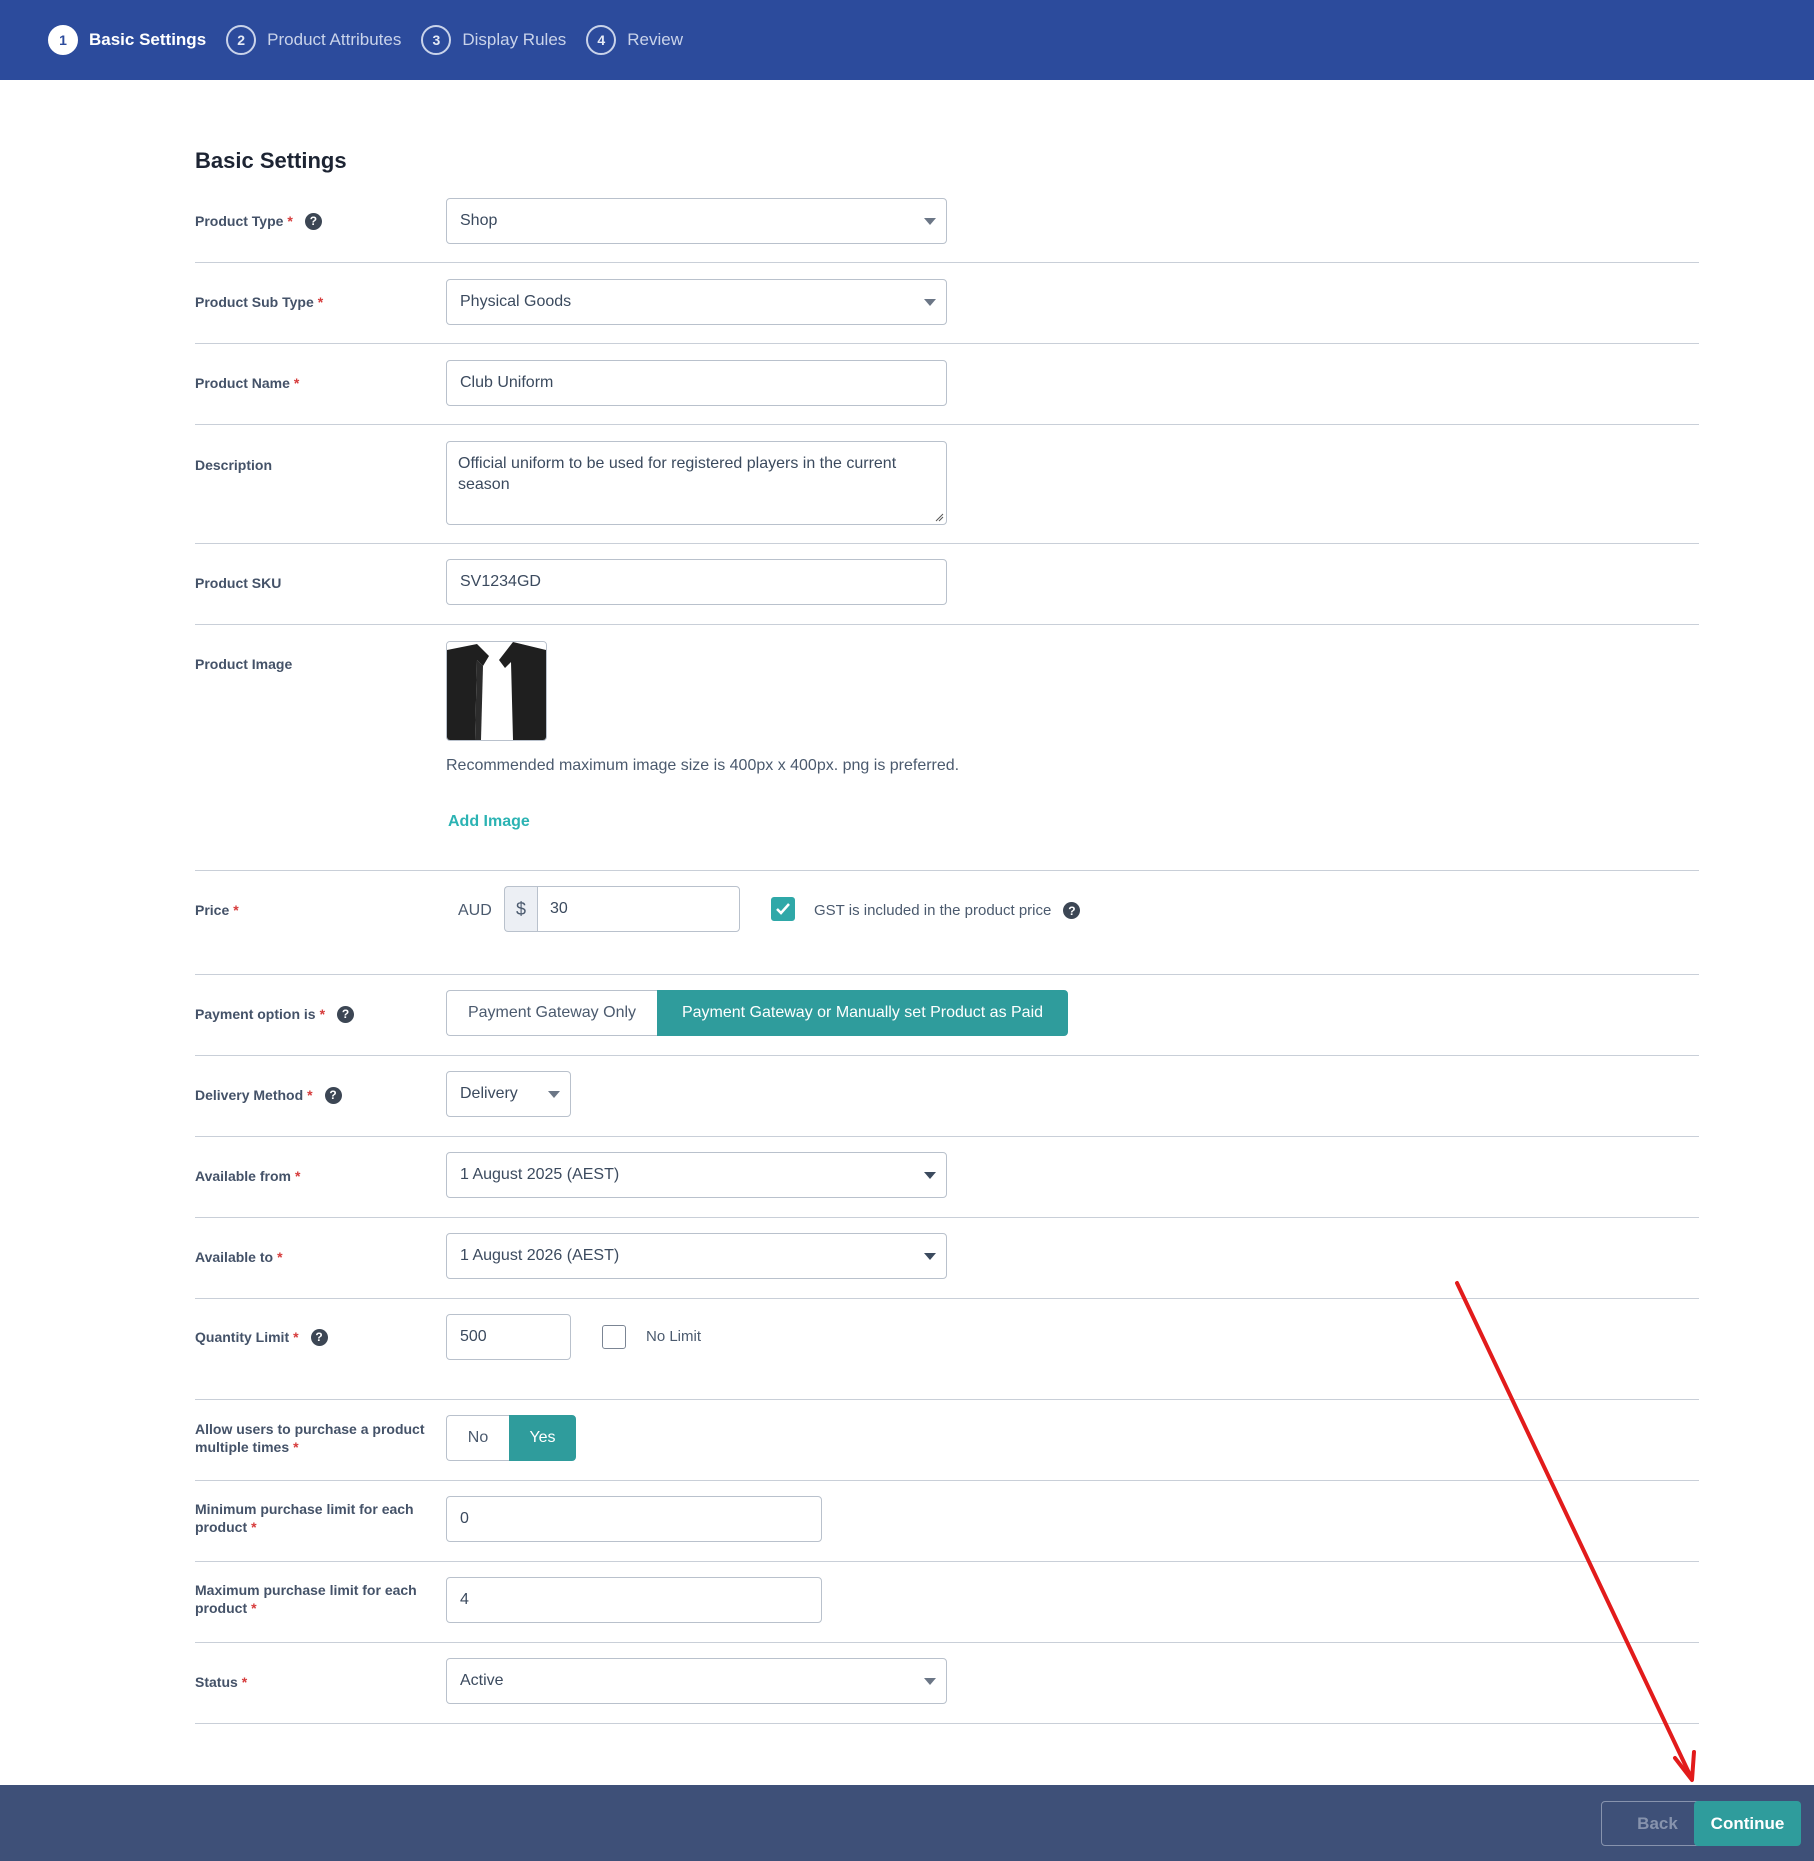 The image size is (1814, 1861). I want to click on label-text: Price, so click(212, 910).